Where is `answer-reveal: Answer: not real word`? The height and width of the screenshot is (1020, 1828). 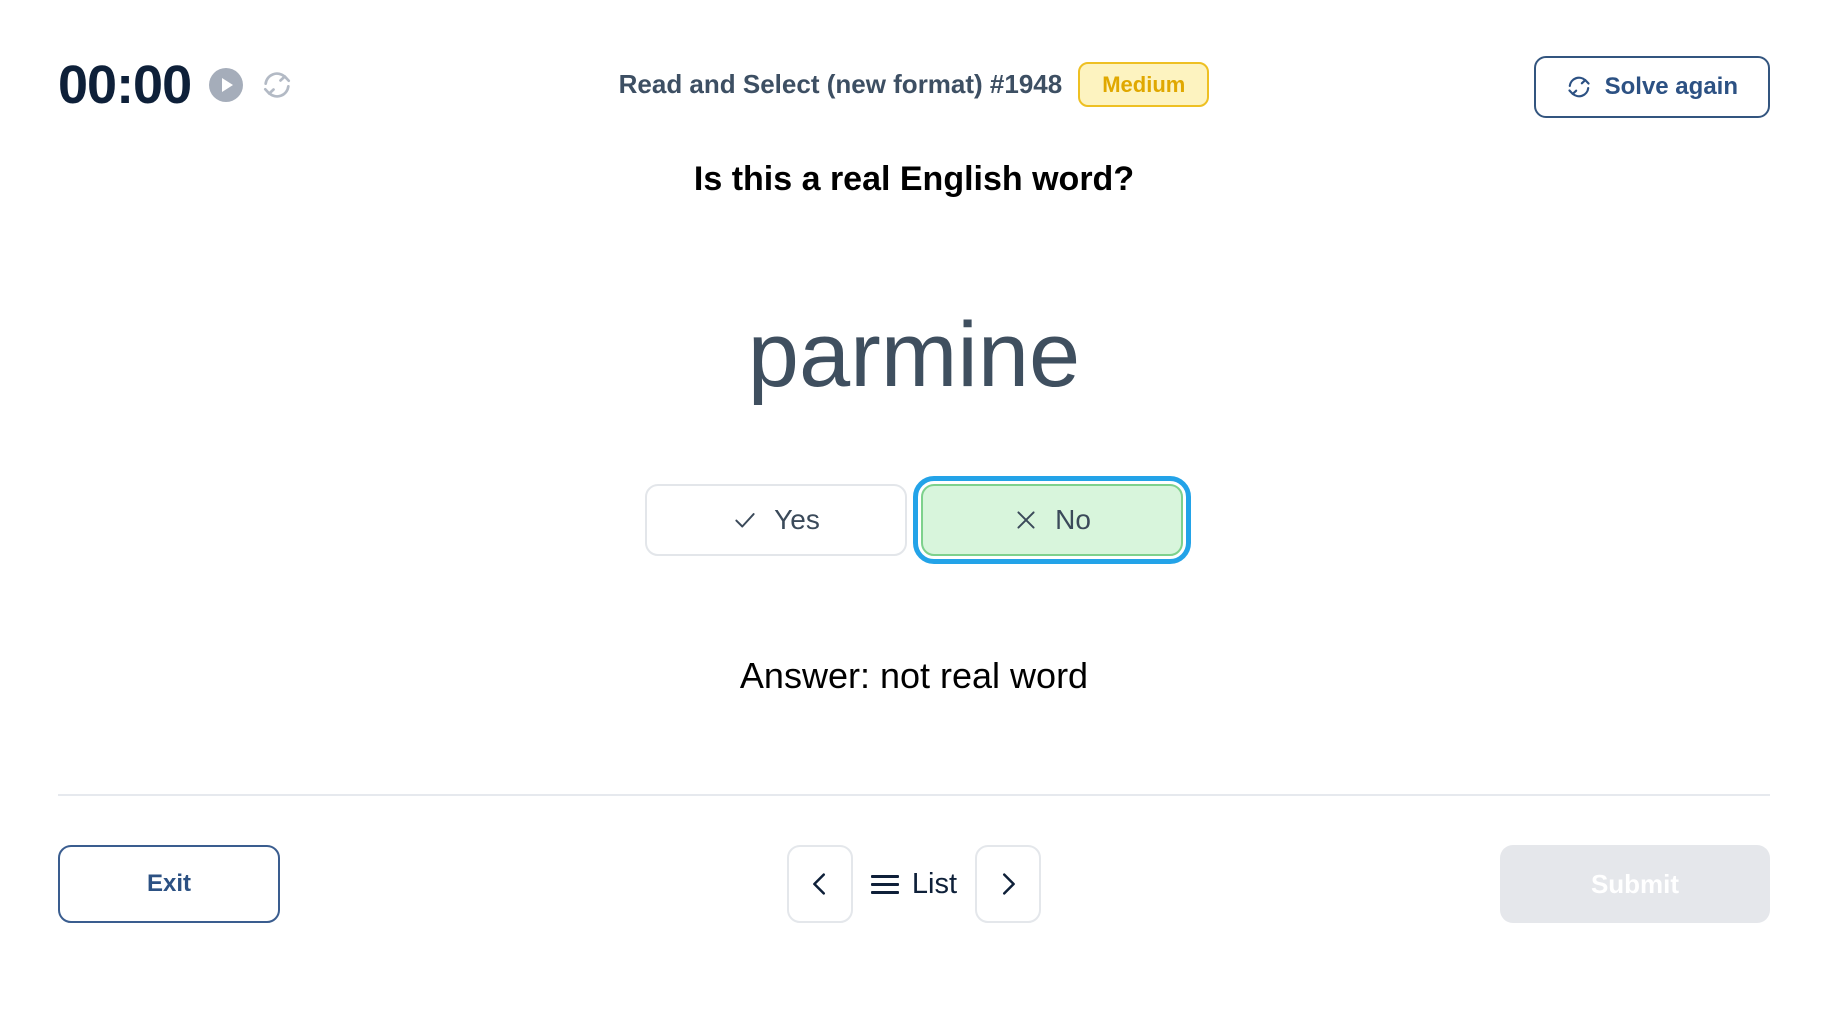 answer-reveal: Answer: not real word is located at coordinates (914, 675).